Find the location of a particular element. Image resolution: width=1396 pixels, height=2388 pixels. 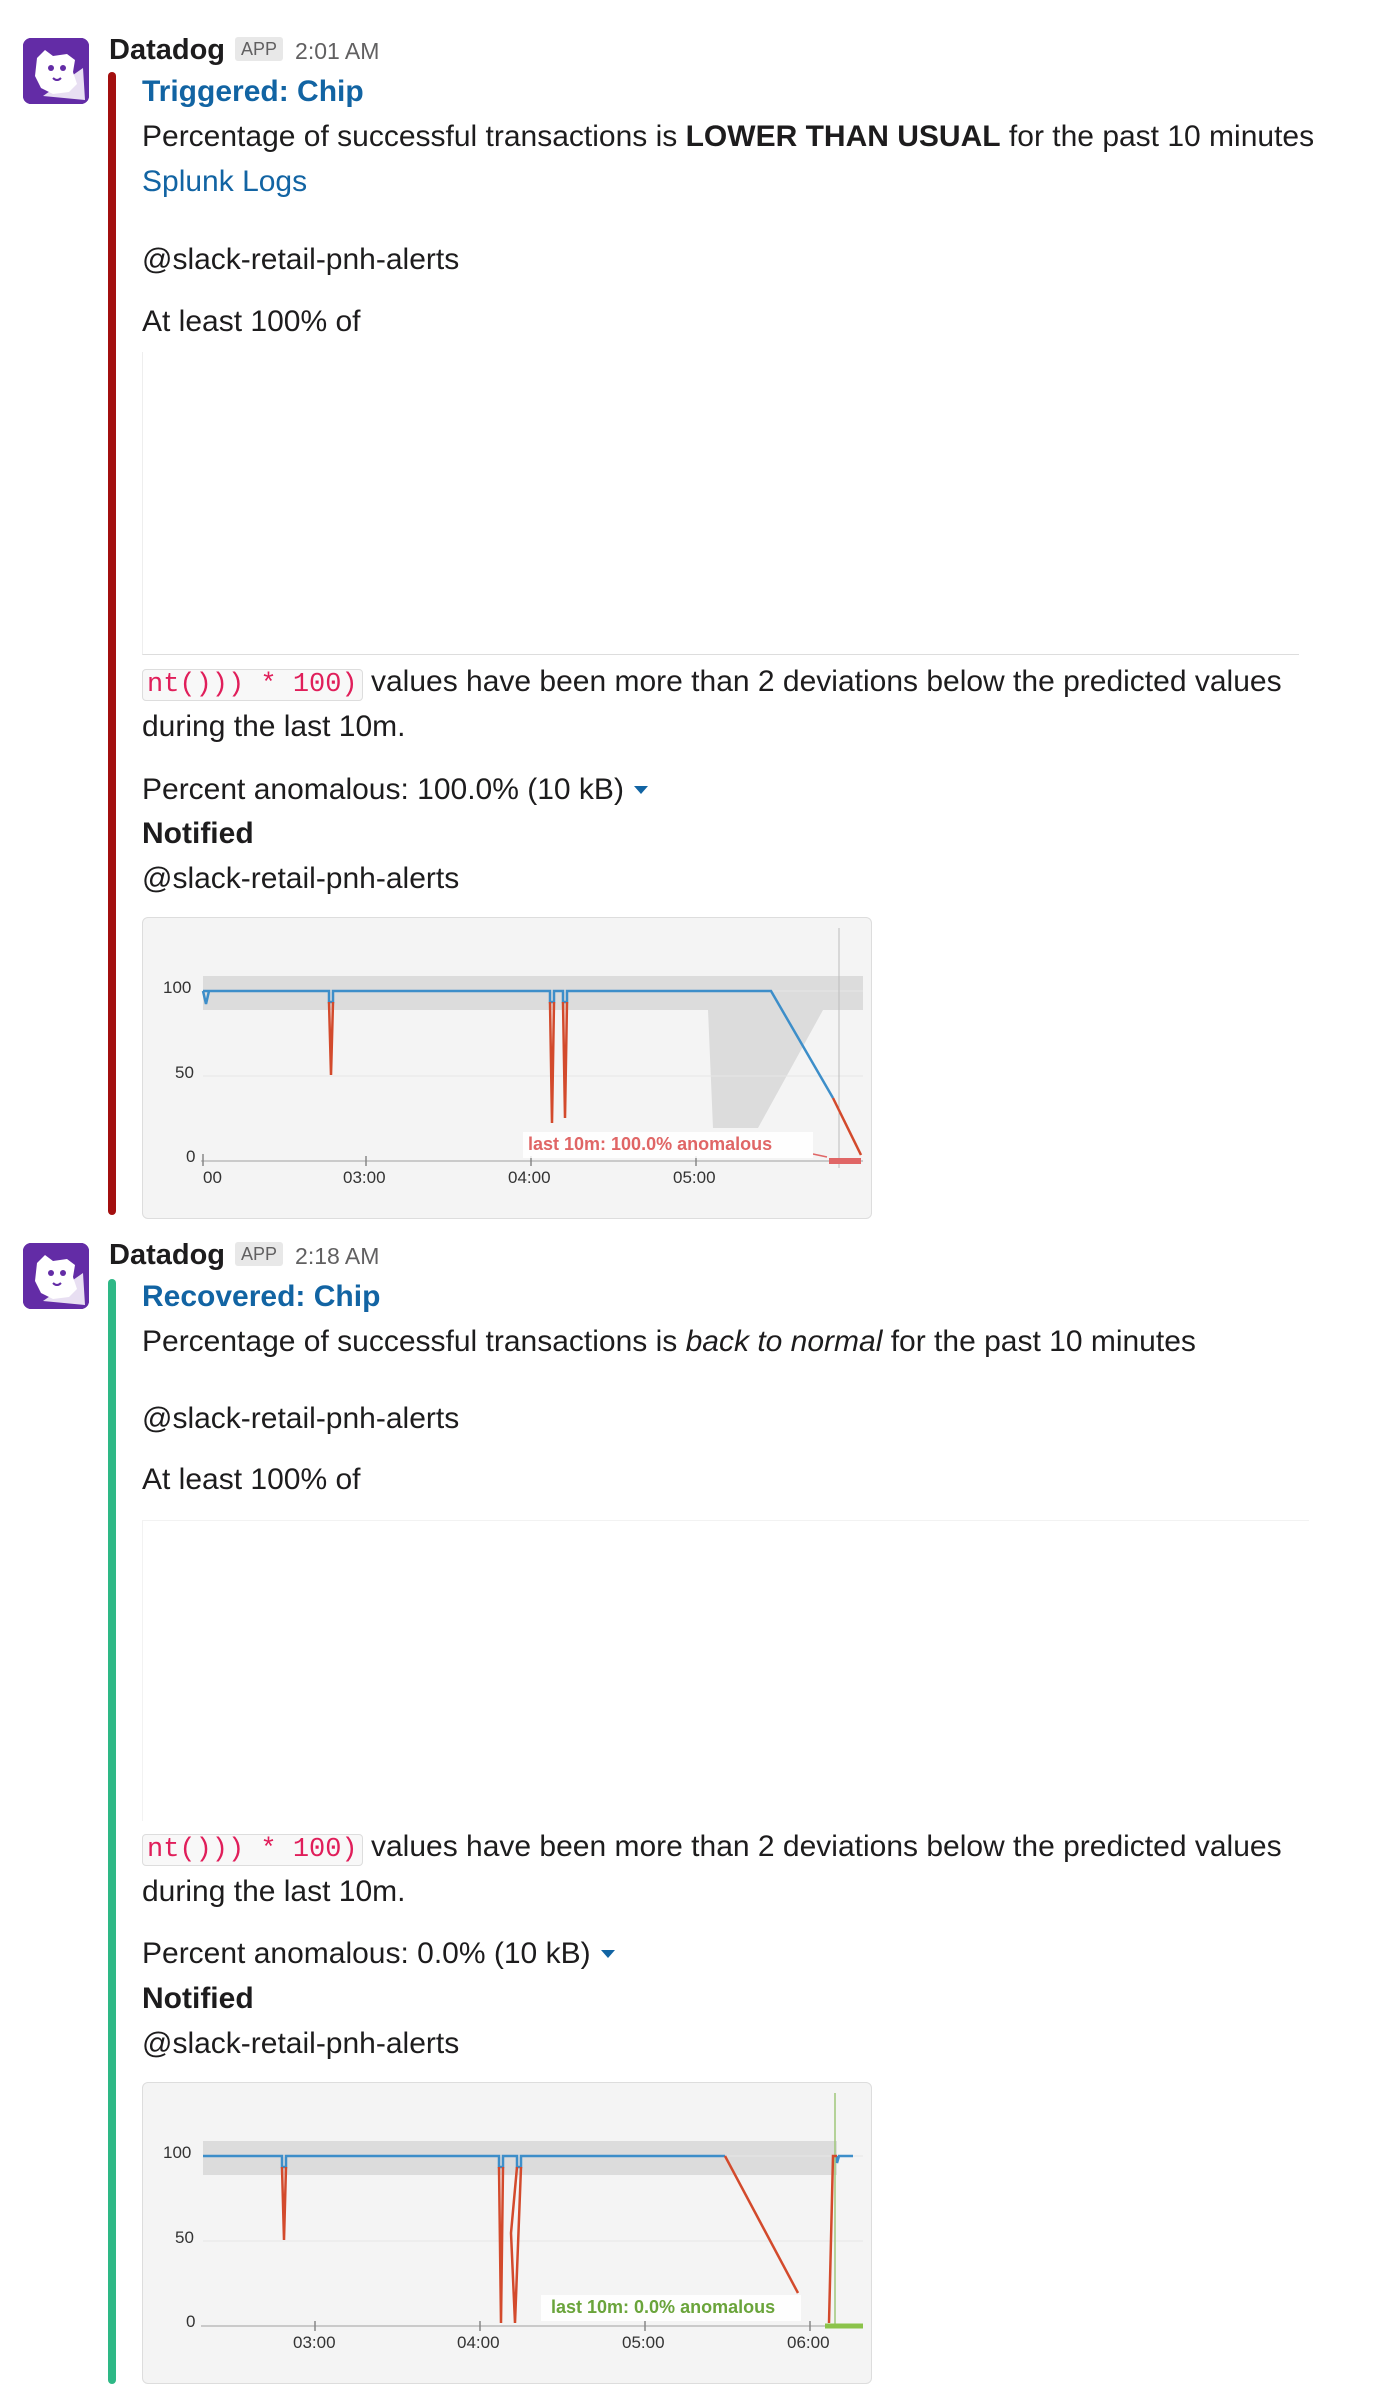

x-tick-1: 00 is located at coordinates (212, 1177).